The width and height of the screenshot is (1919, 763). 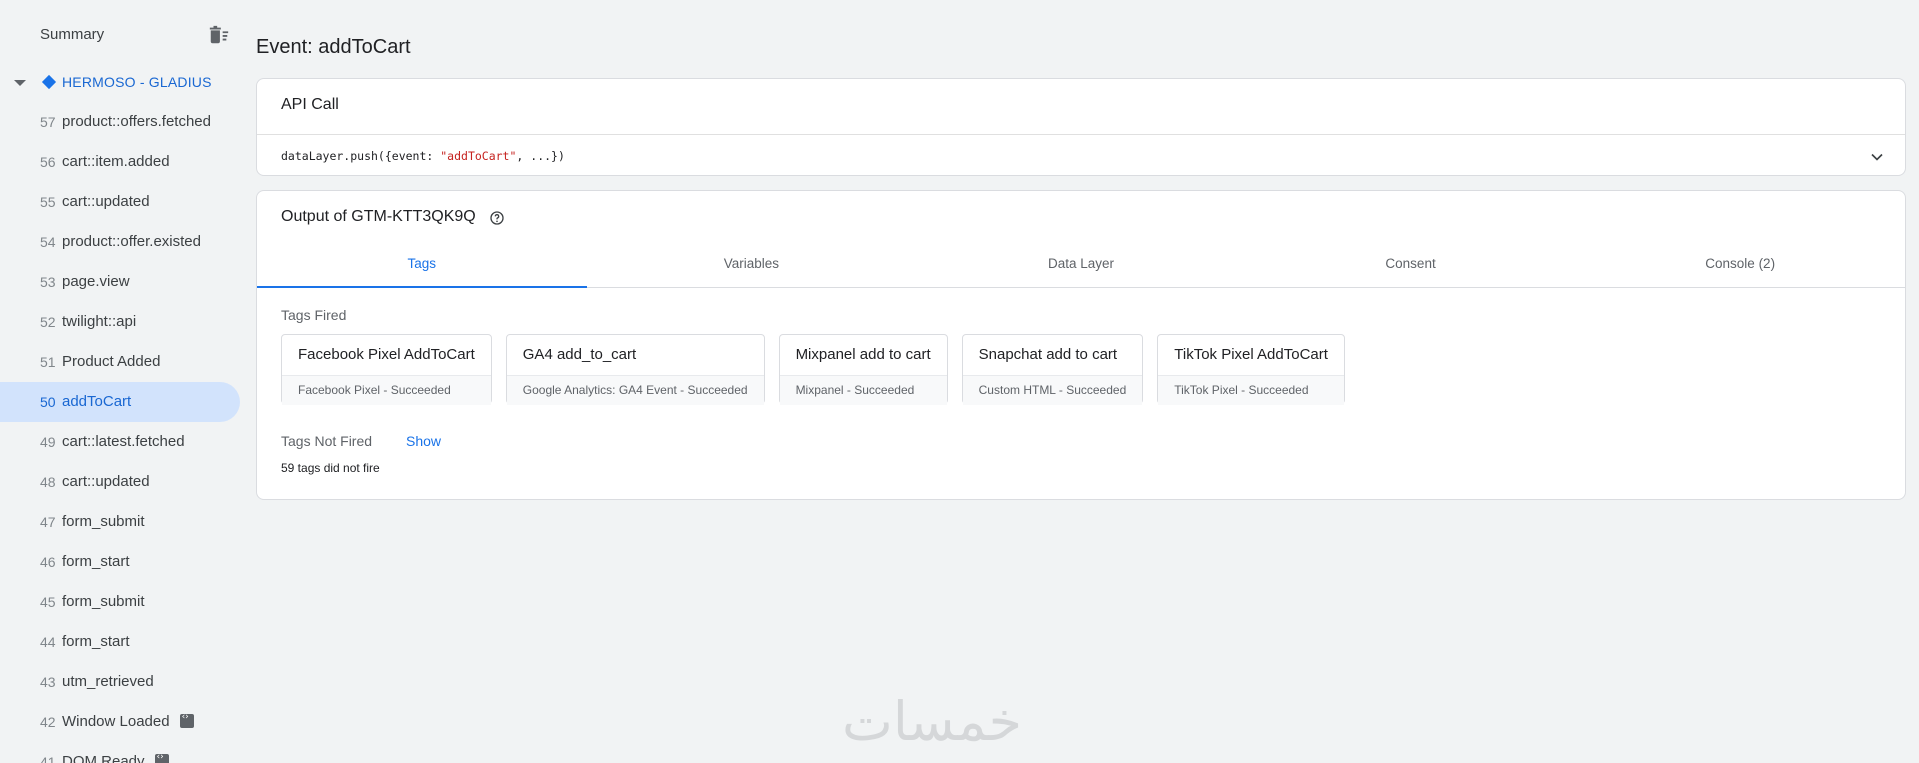 I want to click on event-list-item: 49 cart::latest.fetched, so click(x=120, y=442).